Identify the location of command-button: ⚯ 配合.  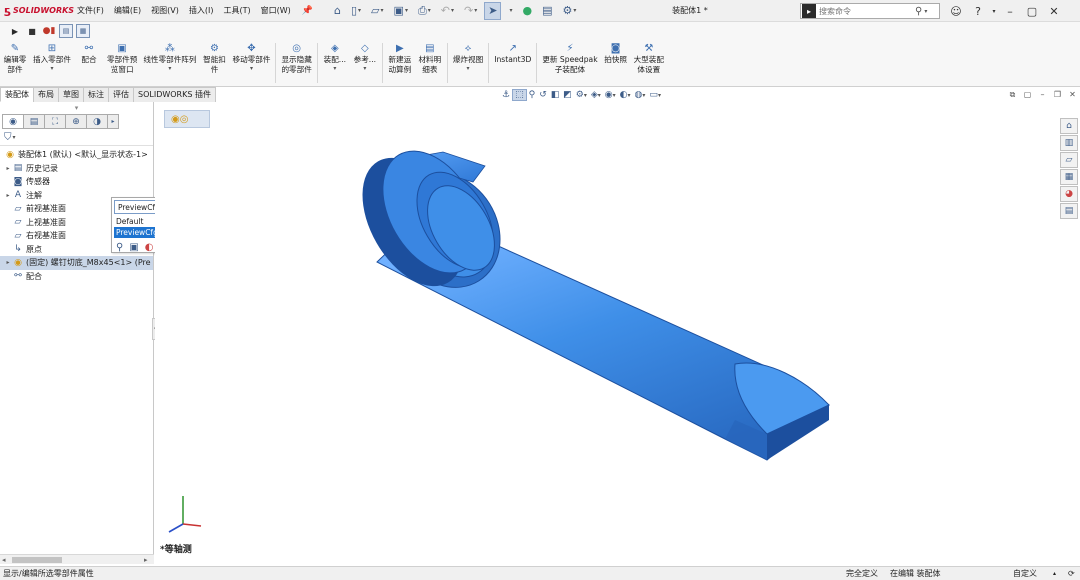
(89, 52).